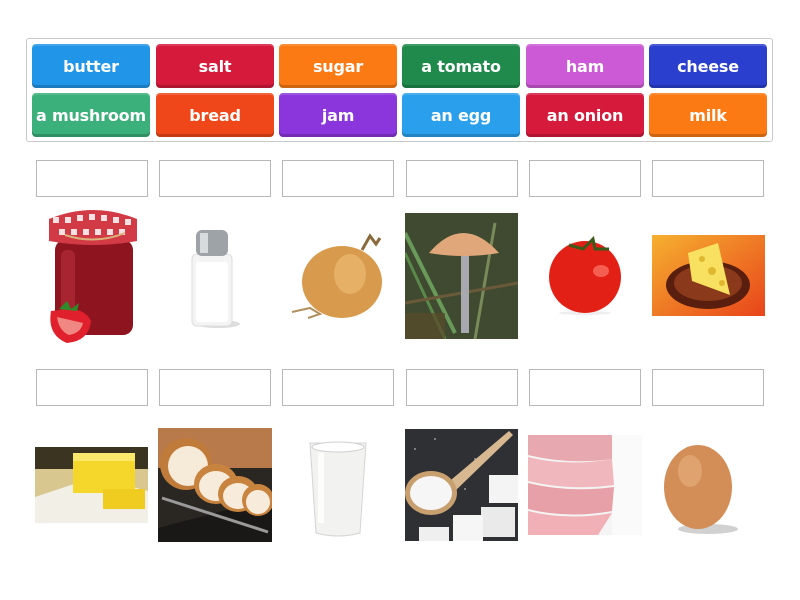  I want to click on tile-ham: ham, so click(585, 66).